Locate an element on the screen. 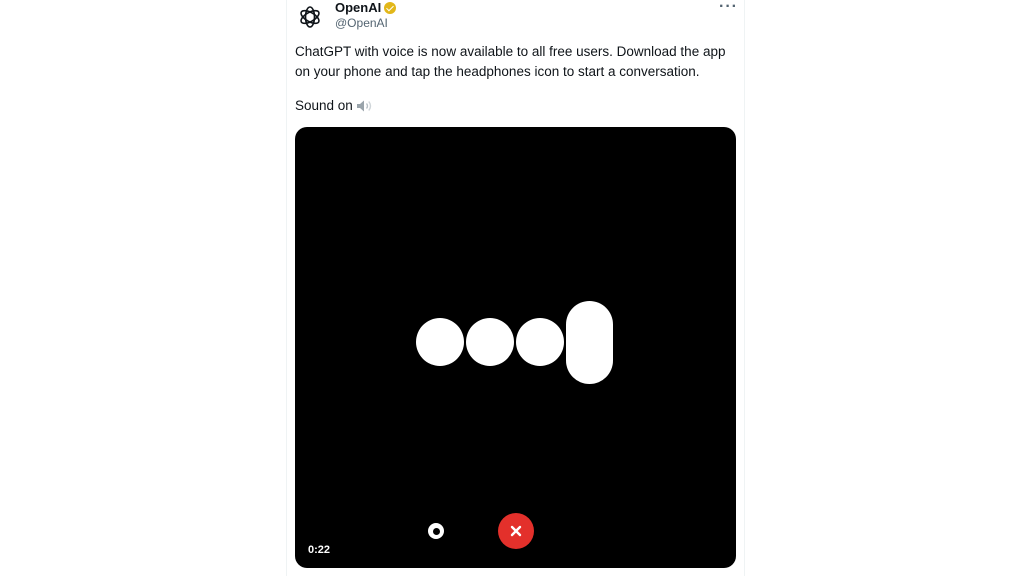  close-icon is located at coordinates (516, 531).